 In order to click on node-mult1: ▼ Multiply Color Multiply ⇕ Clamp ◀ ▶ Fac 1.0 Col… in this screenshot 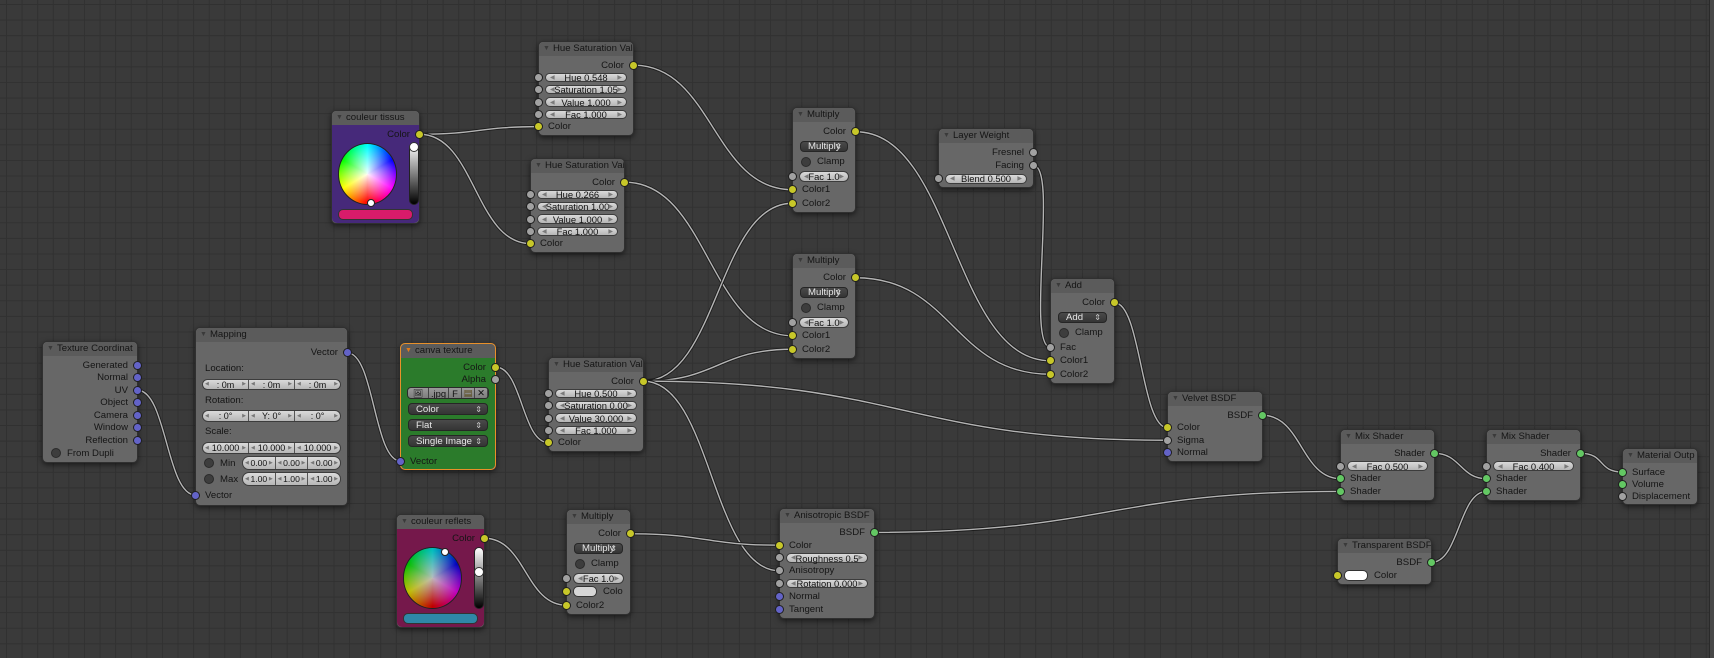, I will do `click(824, 160)`.